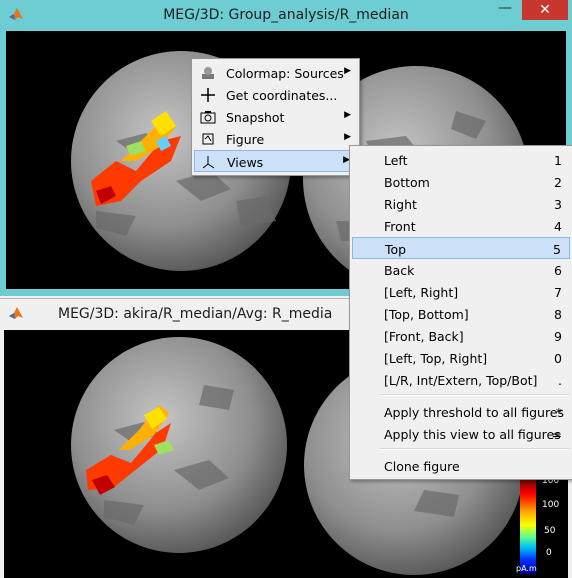 This screenshot has width=572, height=578. What do you see at coordinates (16, 313) in the screenshot?
I see `matlab-icon` at bounding box center [16, 313].